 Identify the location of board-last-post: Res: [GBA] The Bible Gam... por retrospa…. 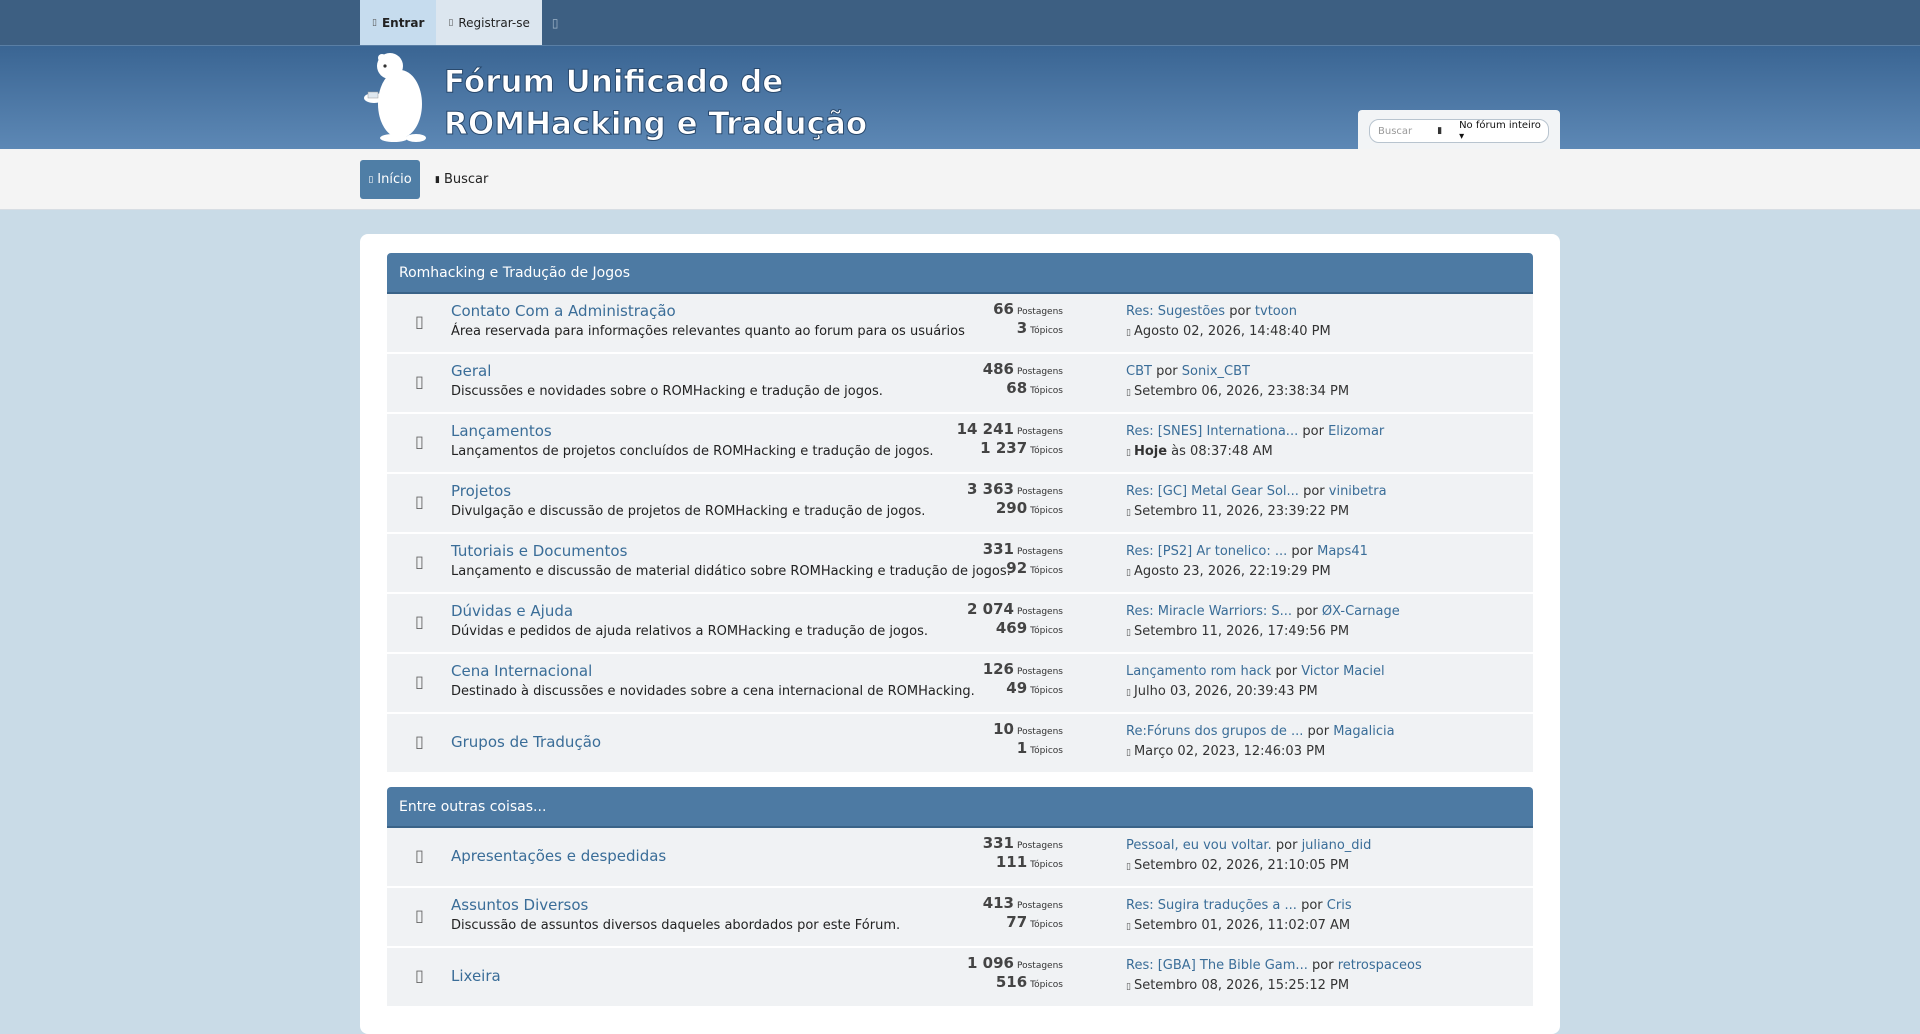
(1274, 976).